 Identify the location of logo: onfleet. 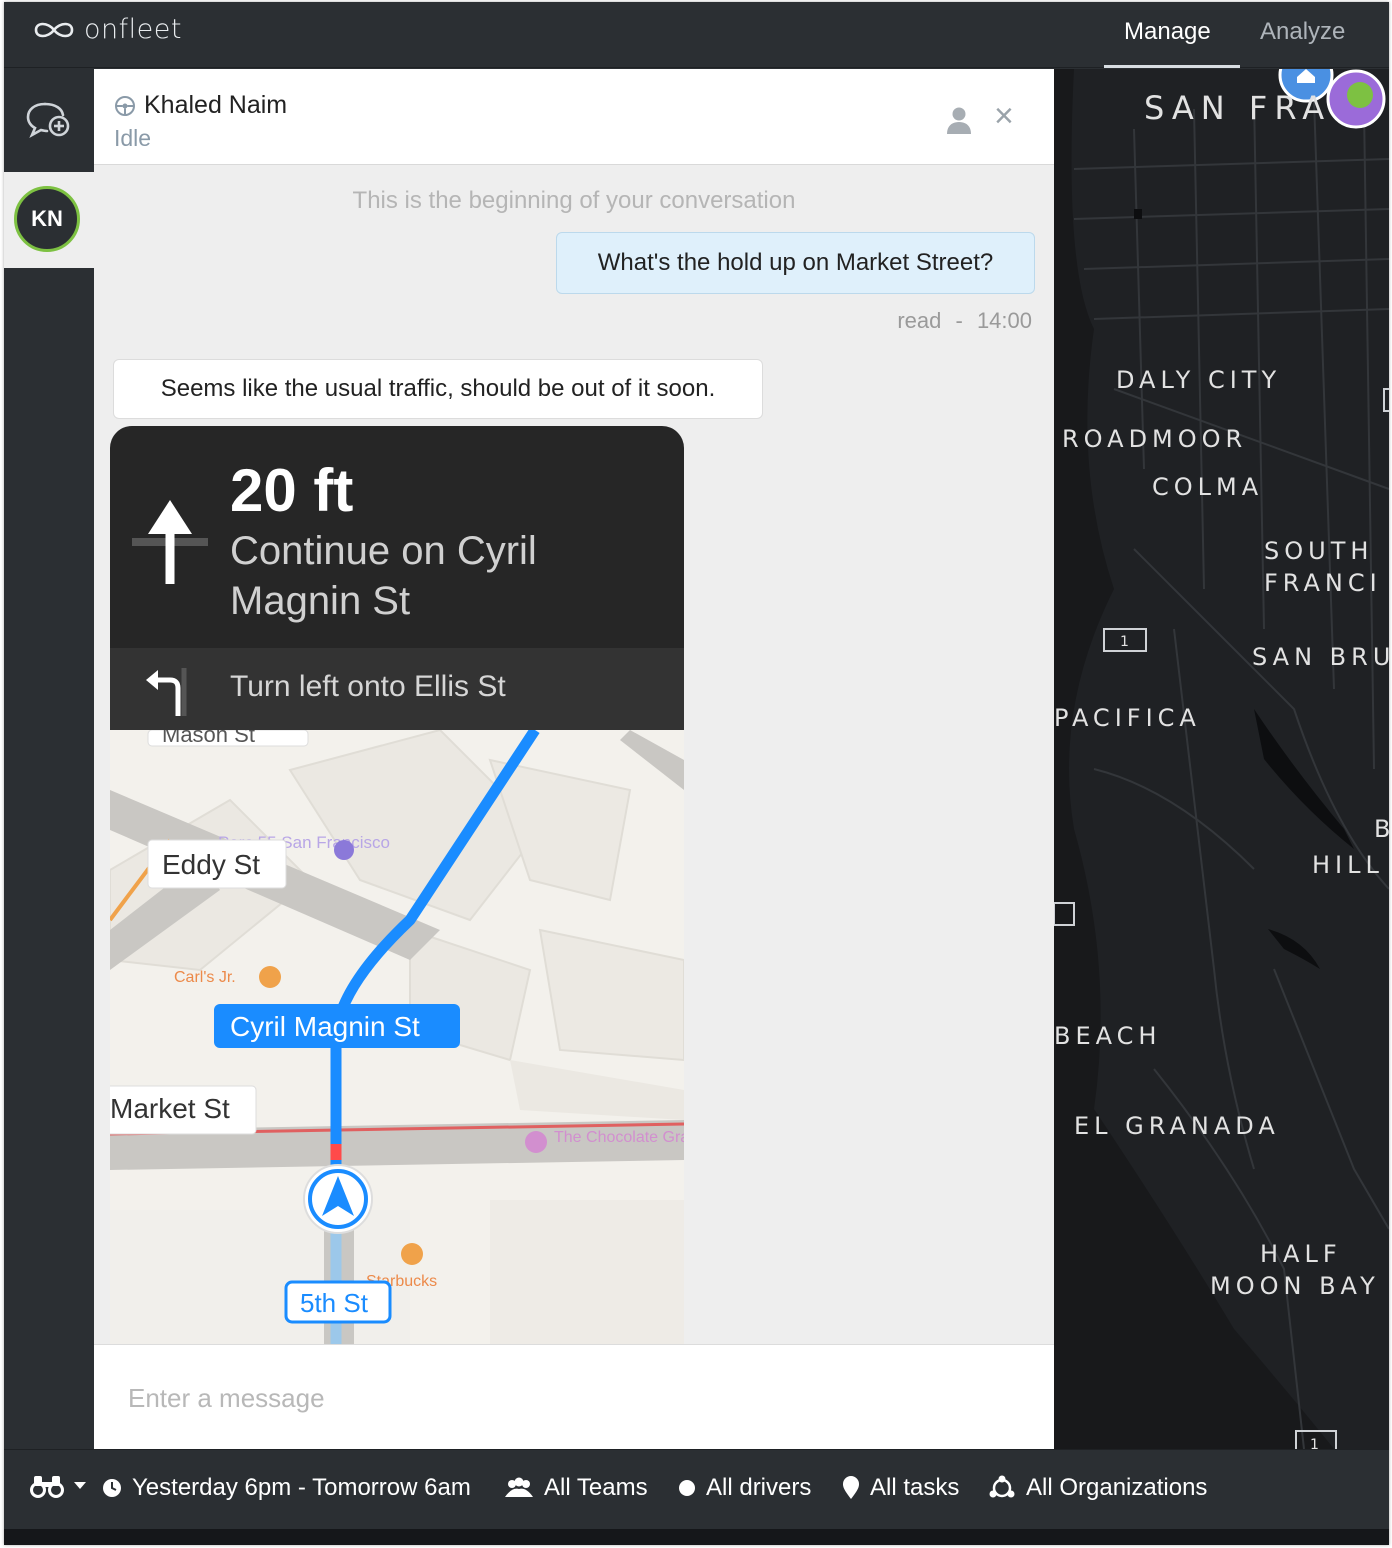
(107, 29).